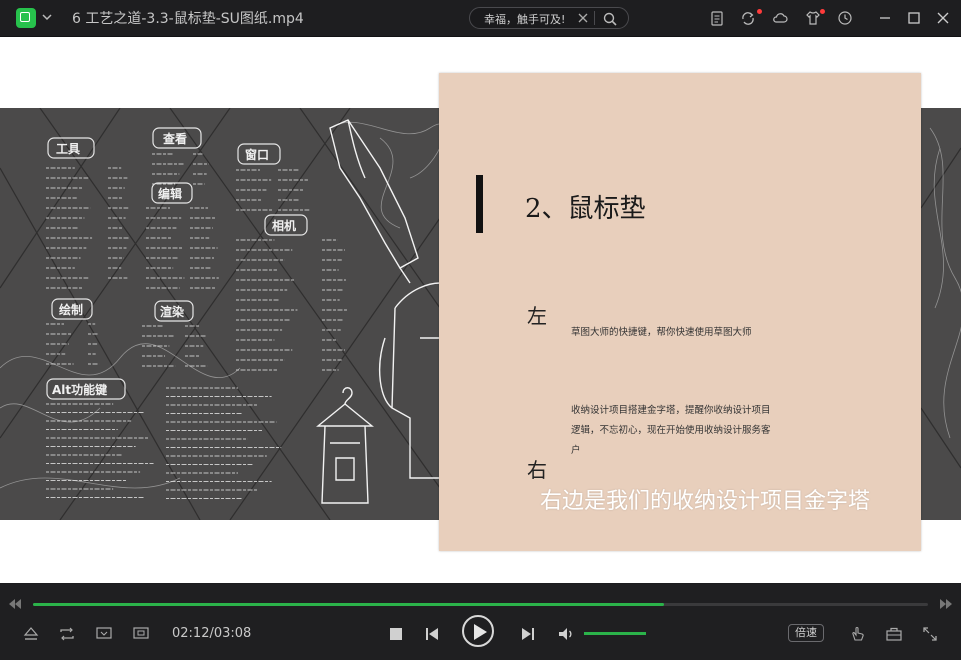  Describe the element at coordinates (71, 309) in the screenshot. I see `label-draw: 绘制` at that location.